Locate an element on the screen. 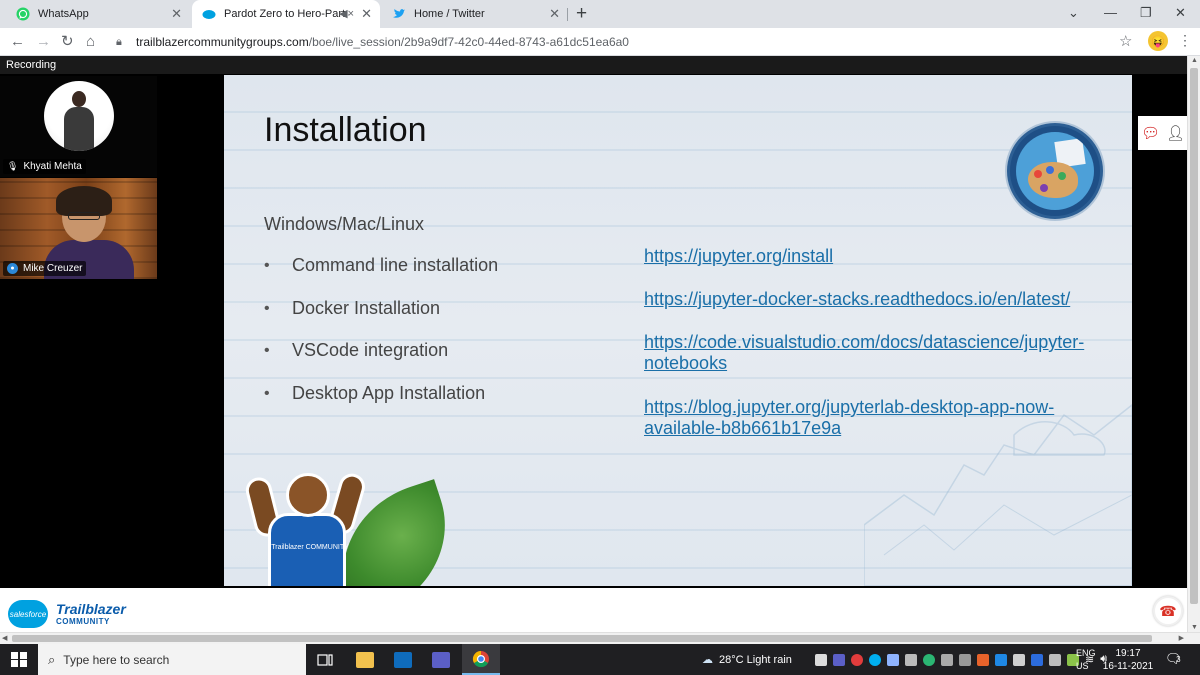 This screenshot has height=675, width=1200. windows-taskbar: ⌕ Type here to search ☁ 28°C Light rain is located at coordinates (600, 659).